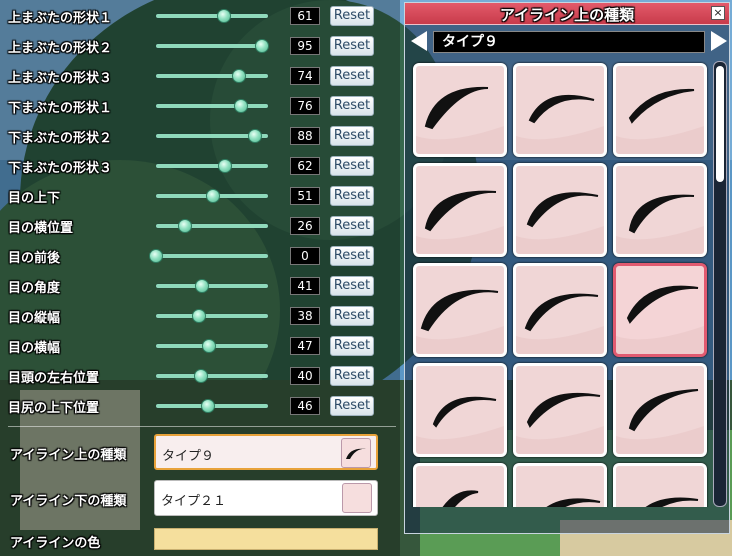 This screenshot has height=556, width=732. I want to click on current-type-field: タイプ９, so click(569, 42).